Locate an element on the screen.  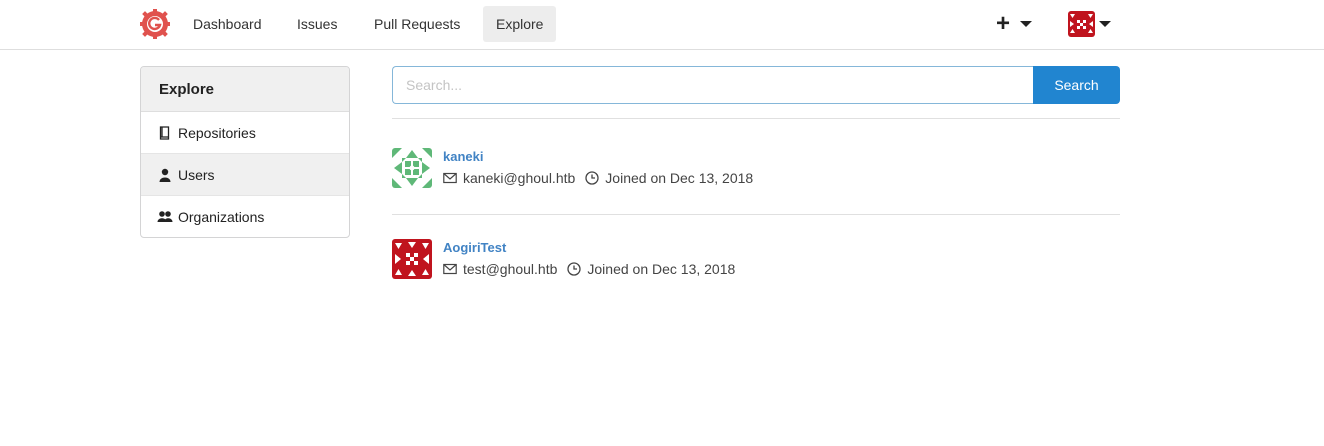
user-meta: test@ghoul.htb Joined on Dec 13, 2018 is located at coordinates (589, 269).